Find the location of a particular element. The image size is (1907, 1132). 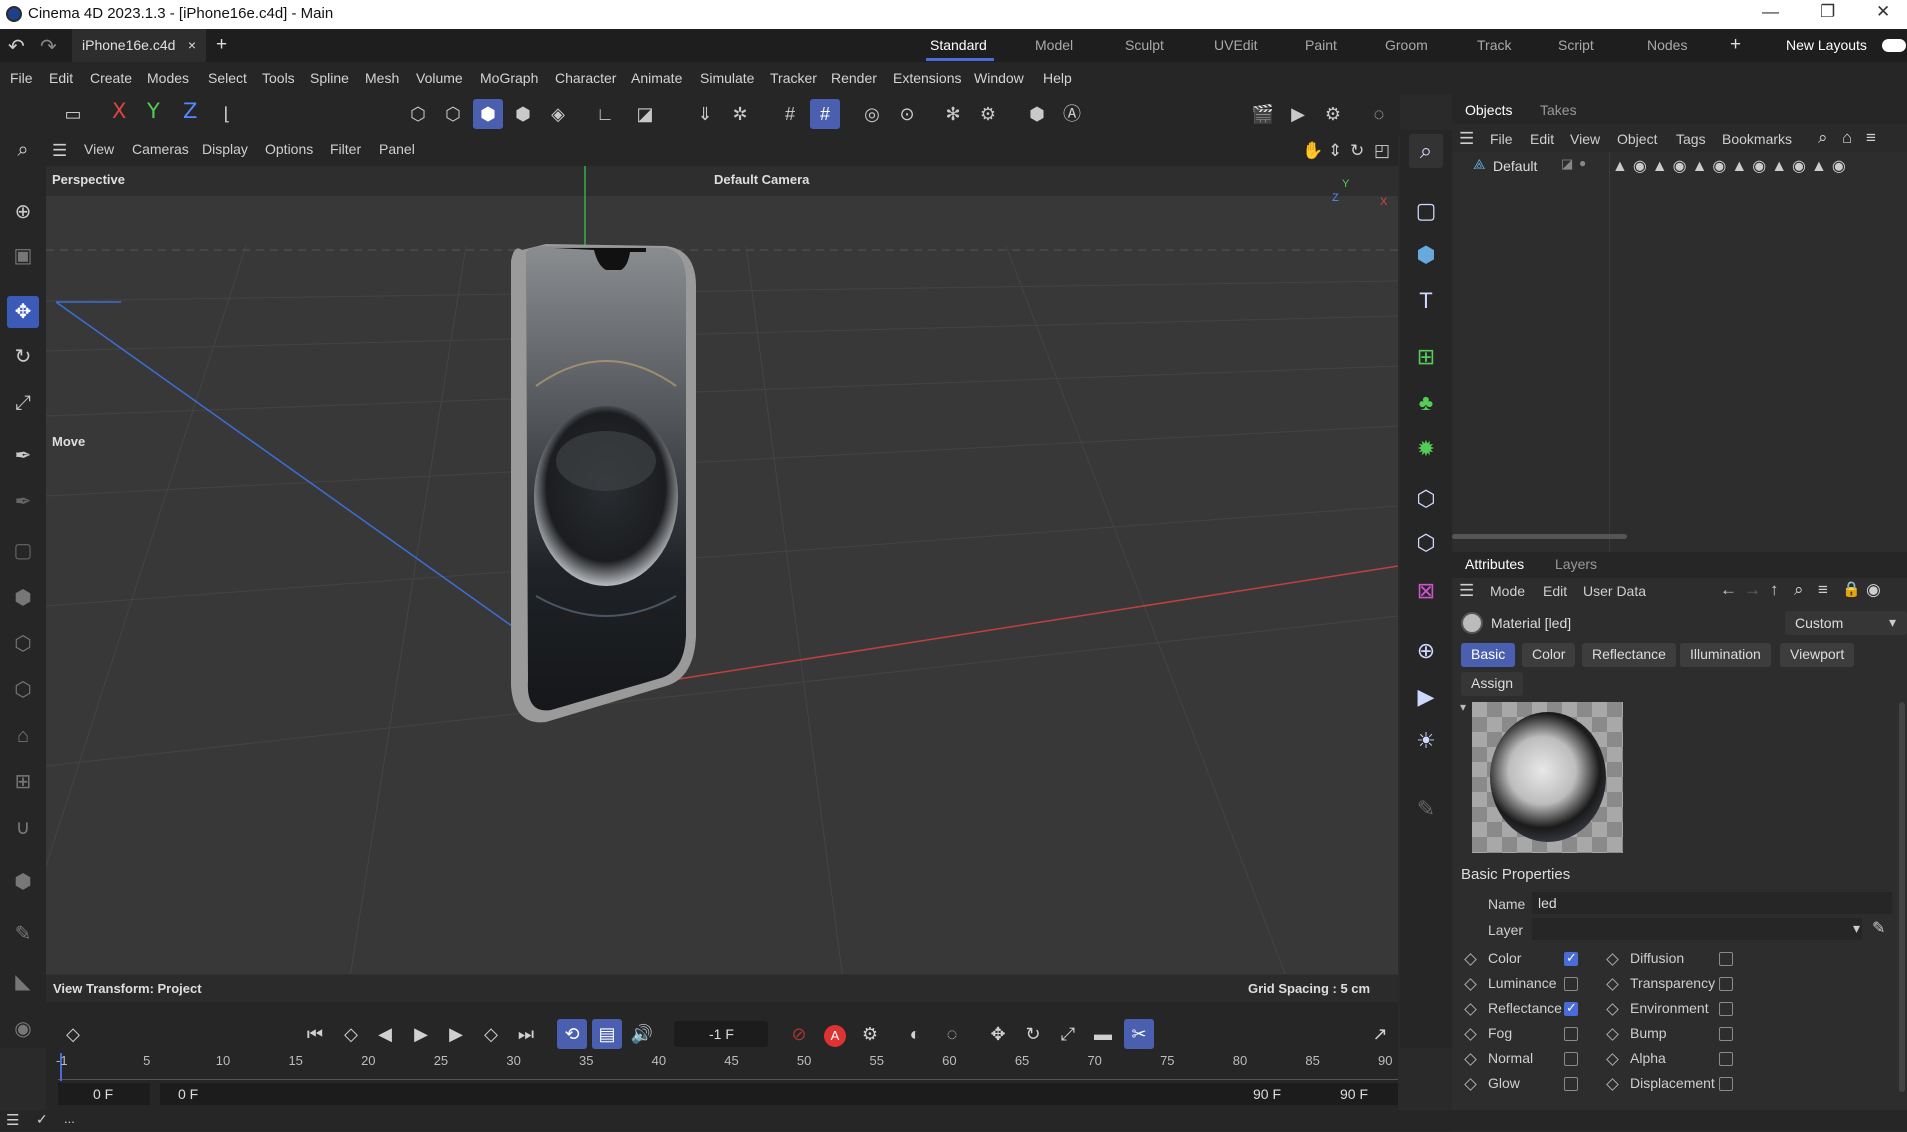

checkbox-diffusion is located at coordinates (1726, 959).